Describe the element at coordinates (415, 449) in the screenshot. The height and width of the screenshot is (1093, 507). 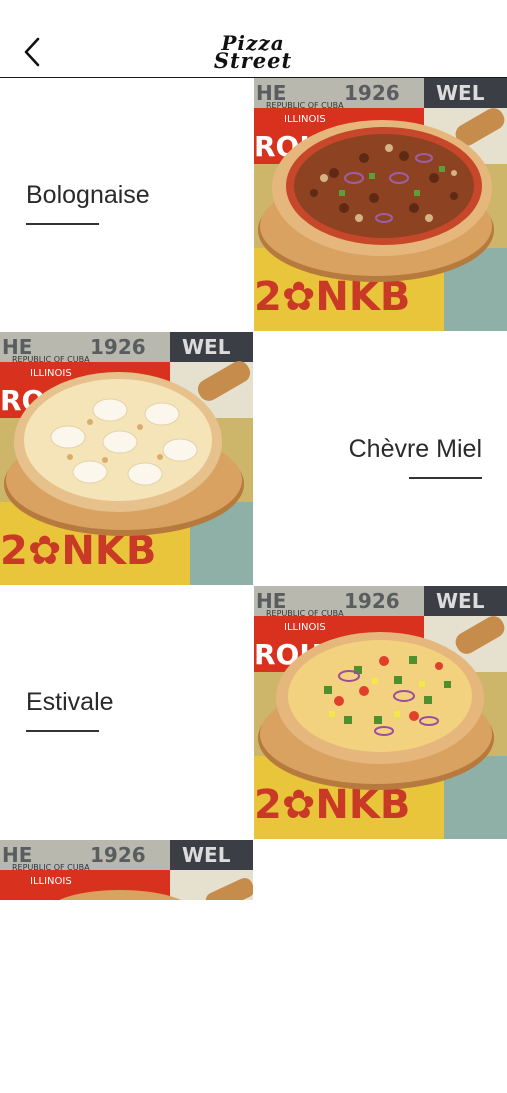
I see `pizza-name: Chèvre Miel` at that location.